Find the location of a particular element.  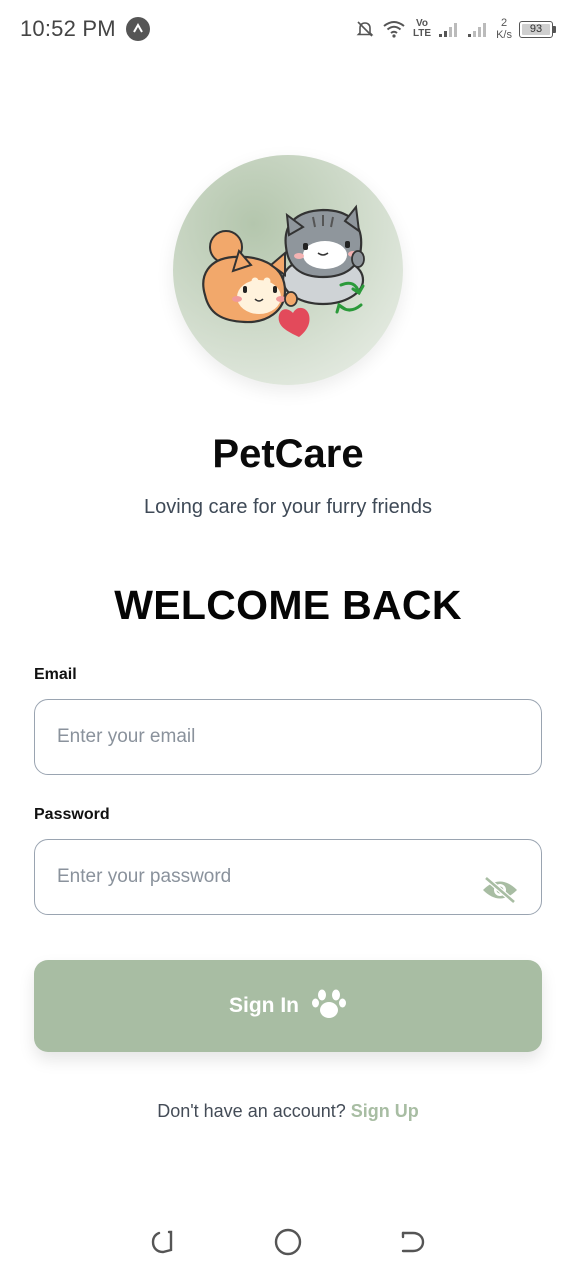

password-field is located at coordinates (288, 877).